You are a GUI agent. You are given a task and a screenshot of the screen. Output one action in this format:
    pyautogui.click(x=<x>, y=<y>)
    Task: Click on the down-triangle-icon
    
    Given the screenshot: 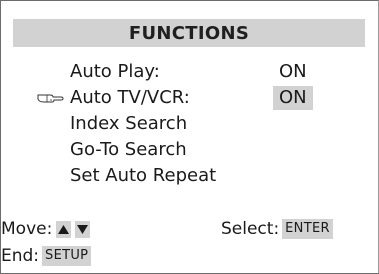 What is the action you would take?
    pyautogui.click(x=83, y=229)
    